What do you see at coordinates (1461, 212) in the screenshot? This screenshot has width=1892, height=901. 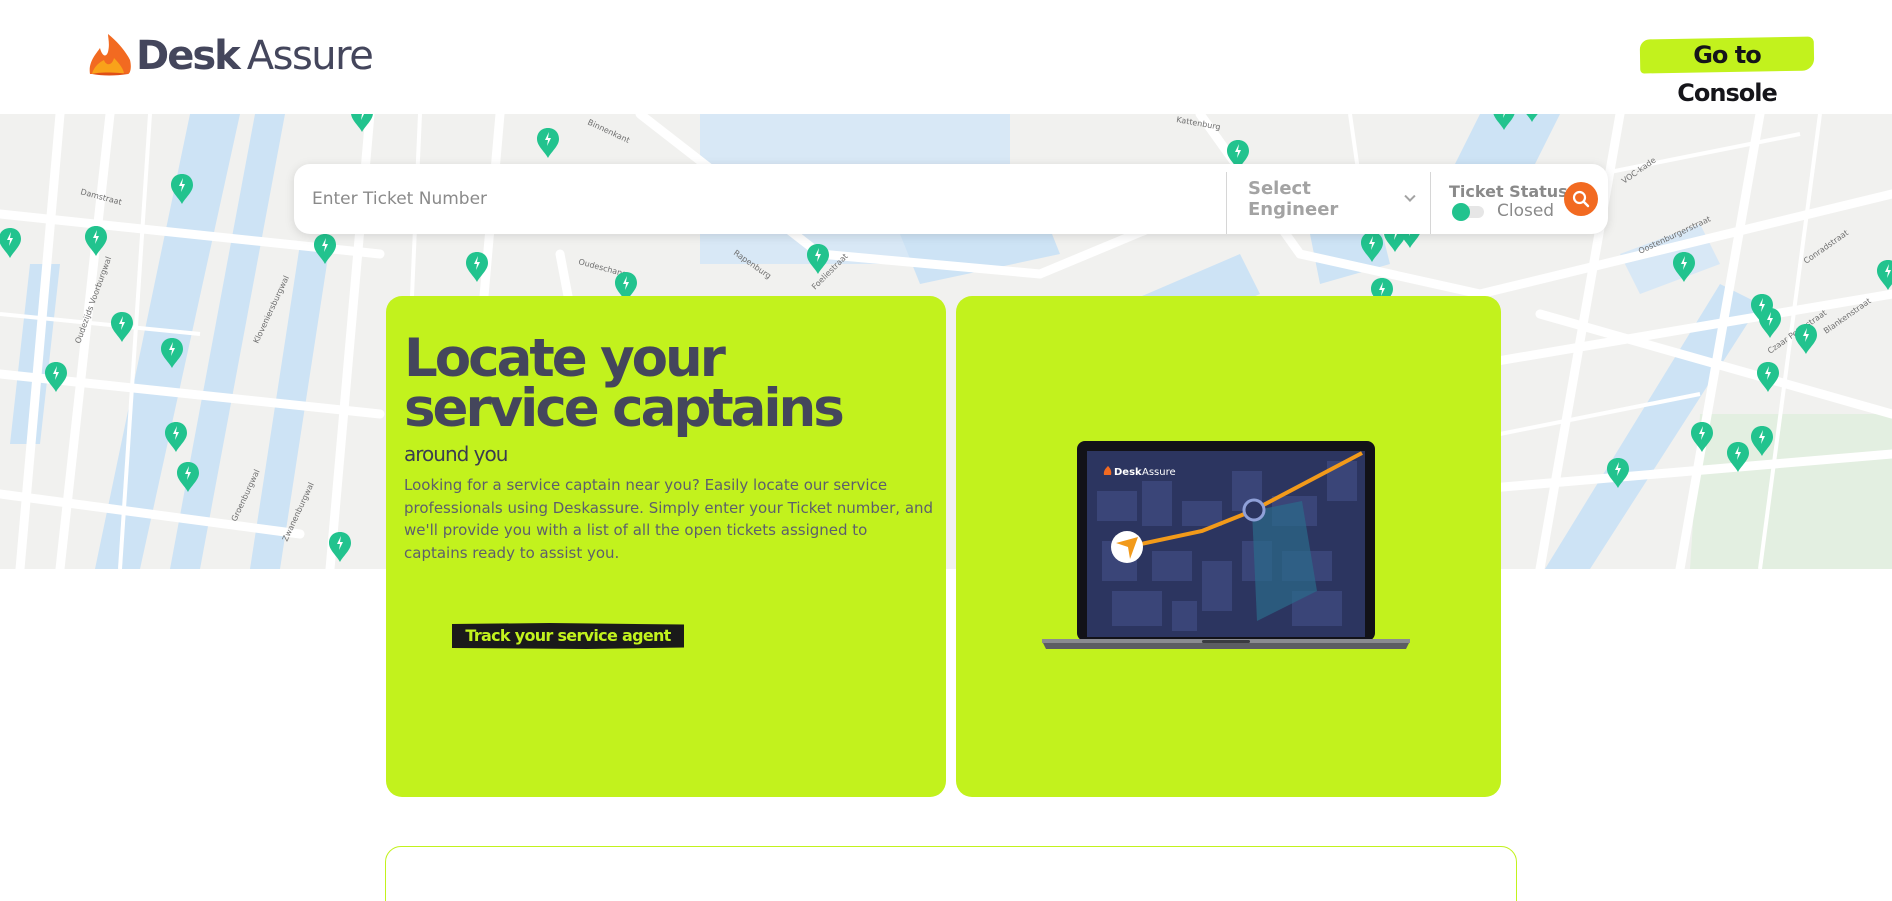 I see `toggle-knob` at bounding box center [1461, 212].